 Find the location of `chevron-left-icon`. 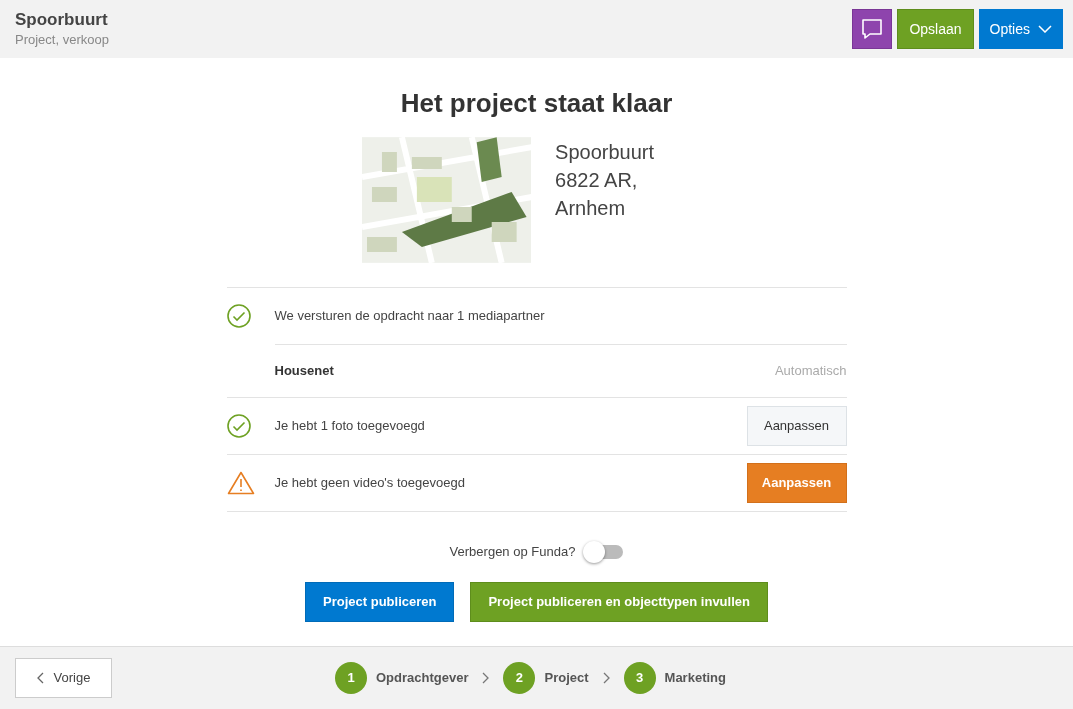

chevron-left-icon is located at coordinates (40, 678).